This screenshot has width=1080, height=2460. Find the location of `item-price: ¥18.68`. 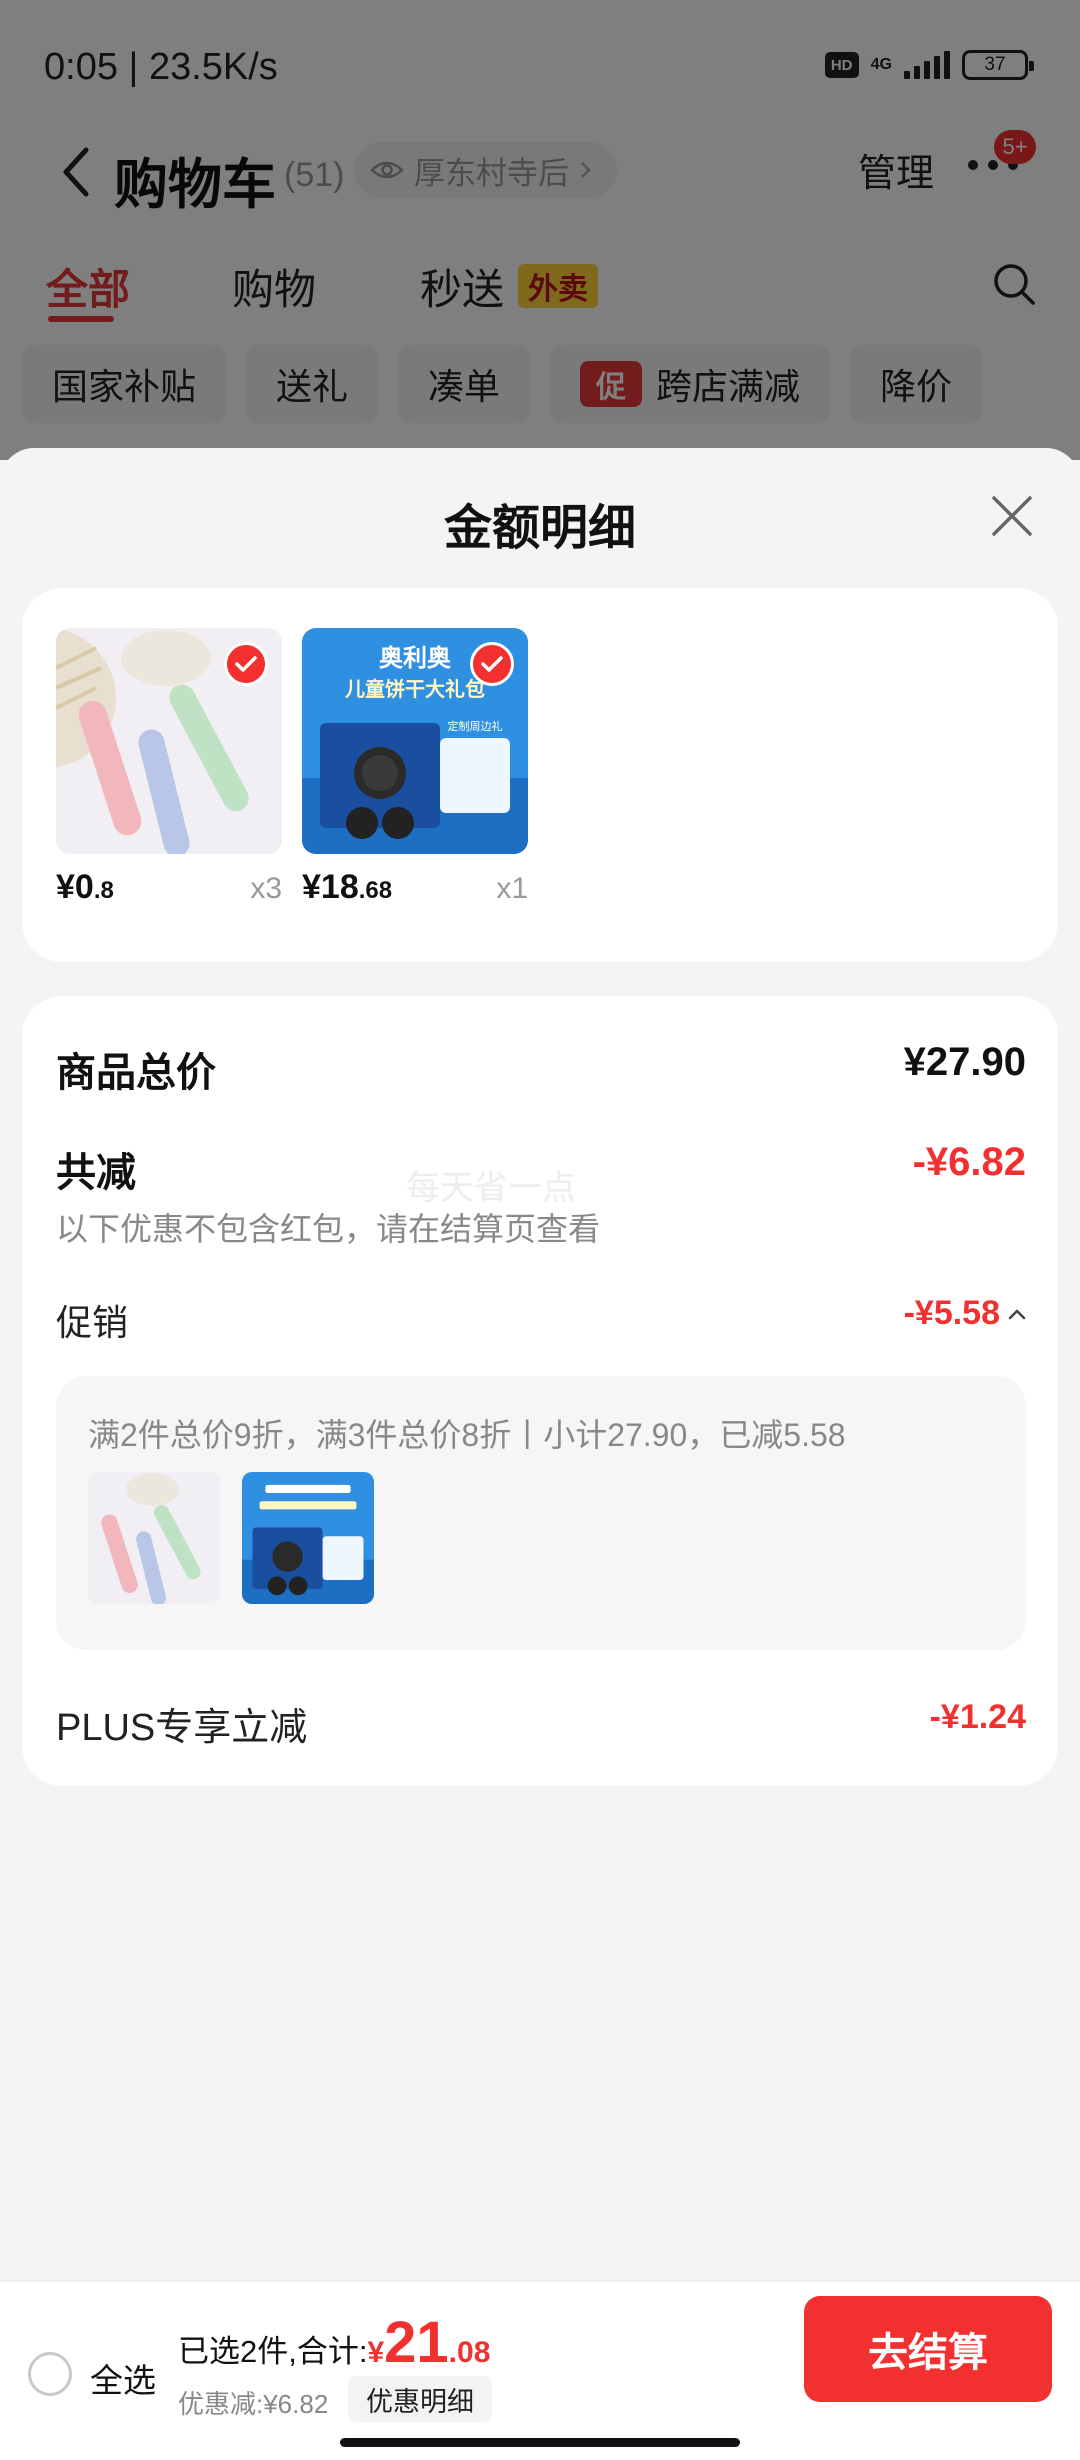

item-price: ¥18.68 is located at coordinates (347, 887).